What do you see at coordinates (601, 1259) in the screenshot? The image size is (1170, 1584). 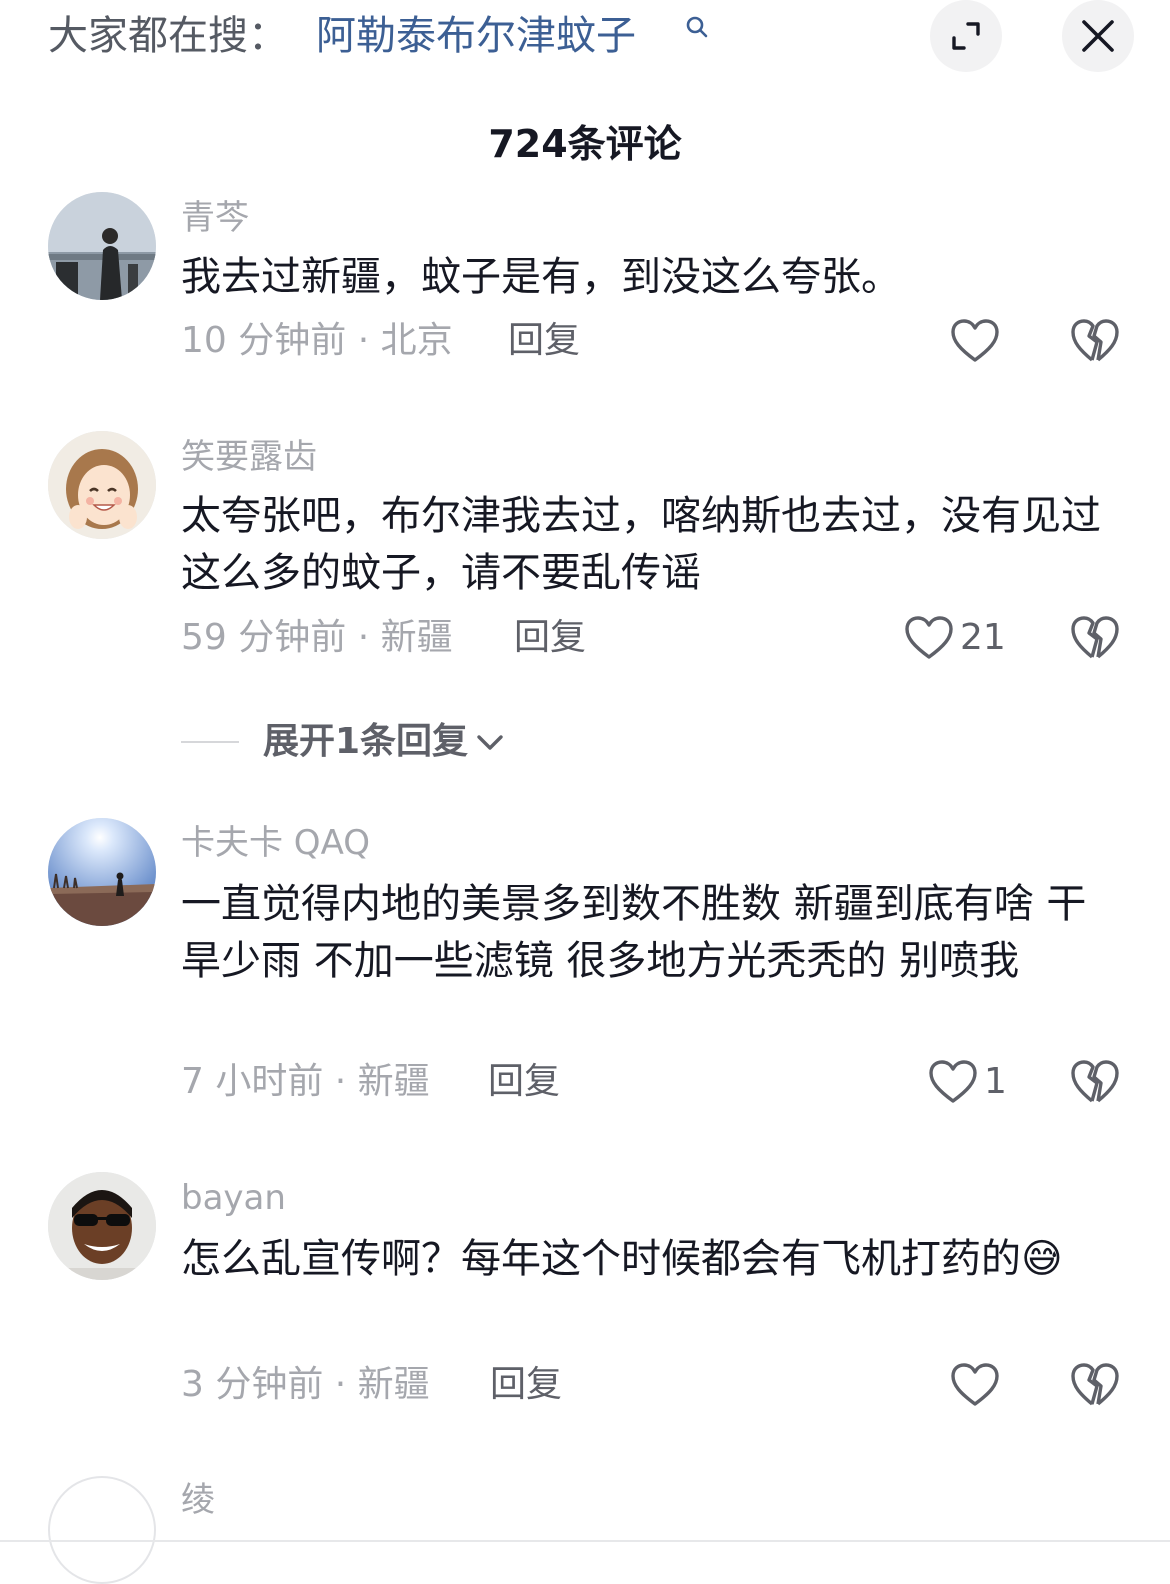 I see `comment-text-body: 怎么乱宣传啊？每年这个时候都会有飞机打药的` at bounding box center [601, 1259].